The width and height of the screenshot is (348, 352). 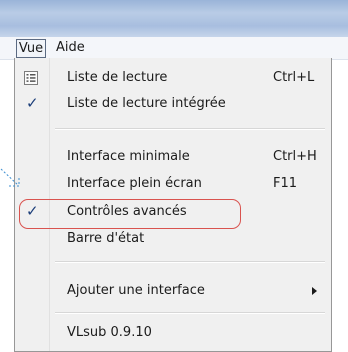 What do you see at coordinates (31, 80) in the screenshot?
I see `playlist-icon` at bounding box center [31, 80].